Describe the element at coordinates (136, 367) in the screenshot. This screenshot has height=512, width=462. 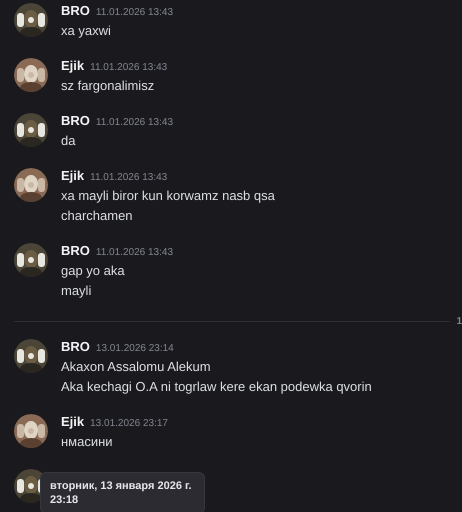
I see `message-text: Akaxon Assalomu Alekum` at that location.